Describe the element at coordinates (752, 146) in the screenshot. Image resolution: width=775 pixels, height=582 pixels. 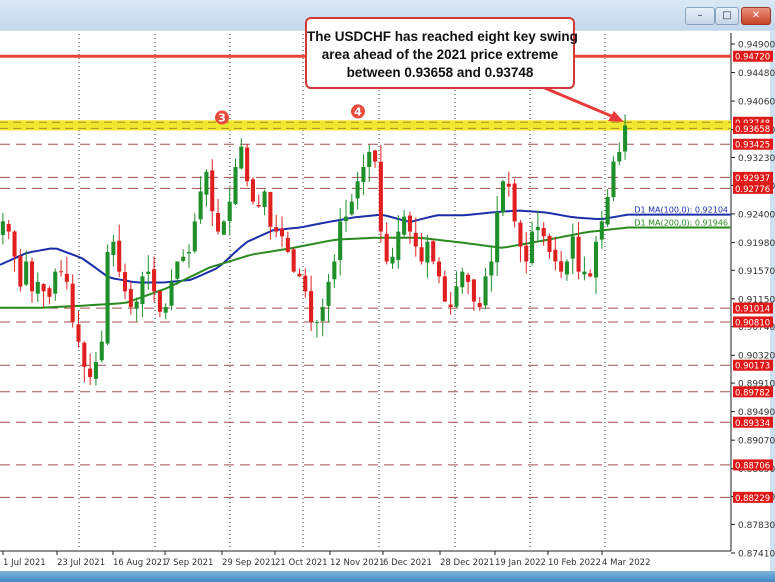
I see `price-tag-label: 0.93425` at that location.